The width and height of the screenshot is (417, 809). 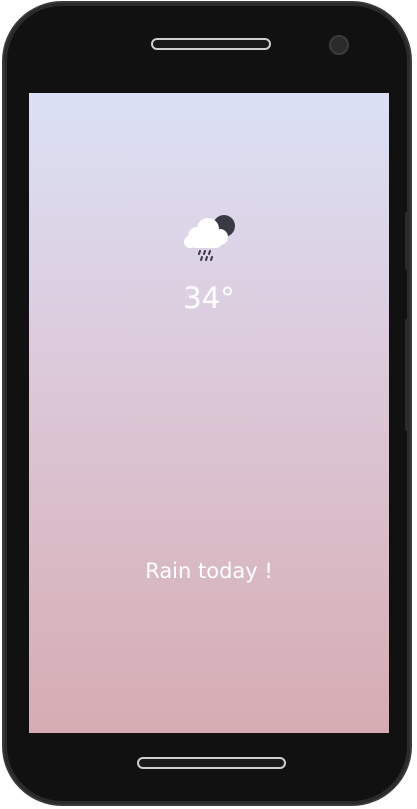 What do you see at coordinates (209, 298) in the screenshot?
I see `temperature-value: 34°` at bounding box center [209, 298].